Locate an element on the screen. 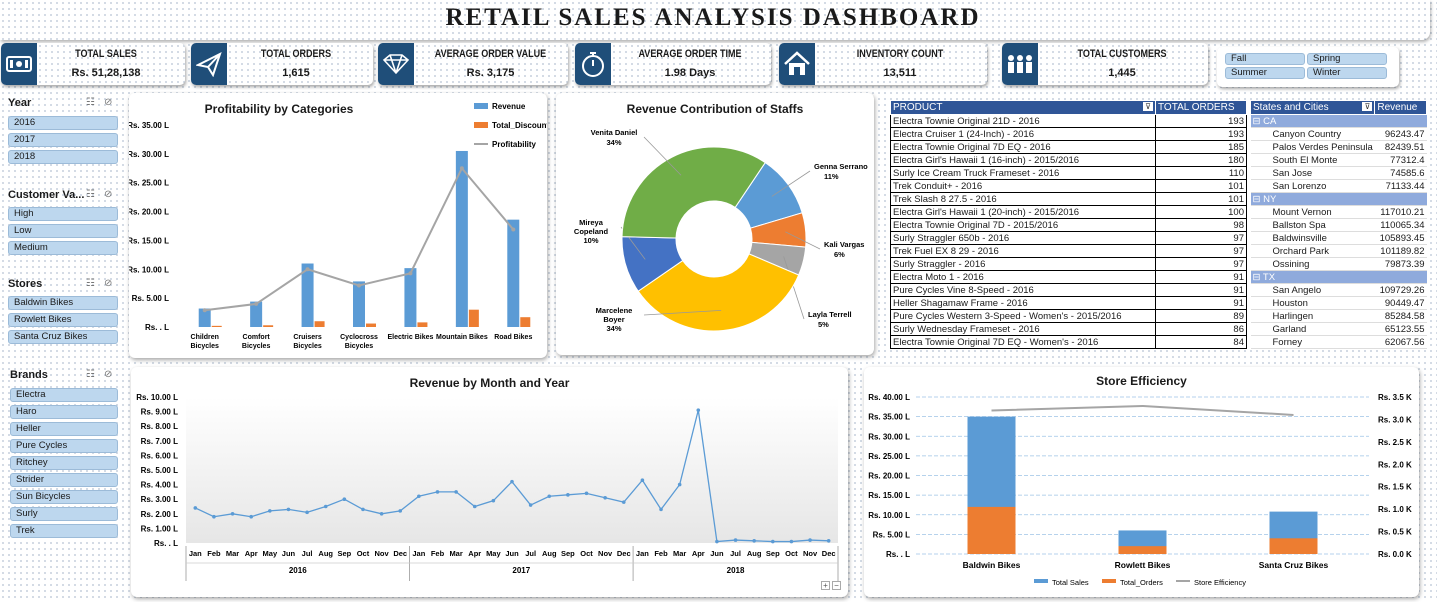  product-name: Pure Cycles Vine 8-Speed - 2016 is located at coordinates (1023, 290).